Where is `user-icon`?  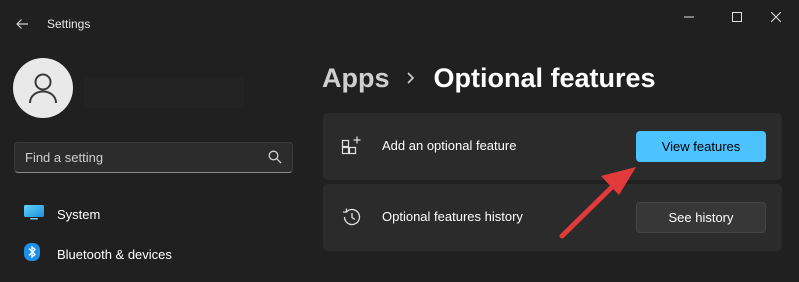
user-icon is located at coordinates (43, 88).